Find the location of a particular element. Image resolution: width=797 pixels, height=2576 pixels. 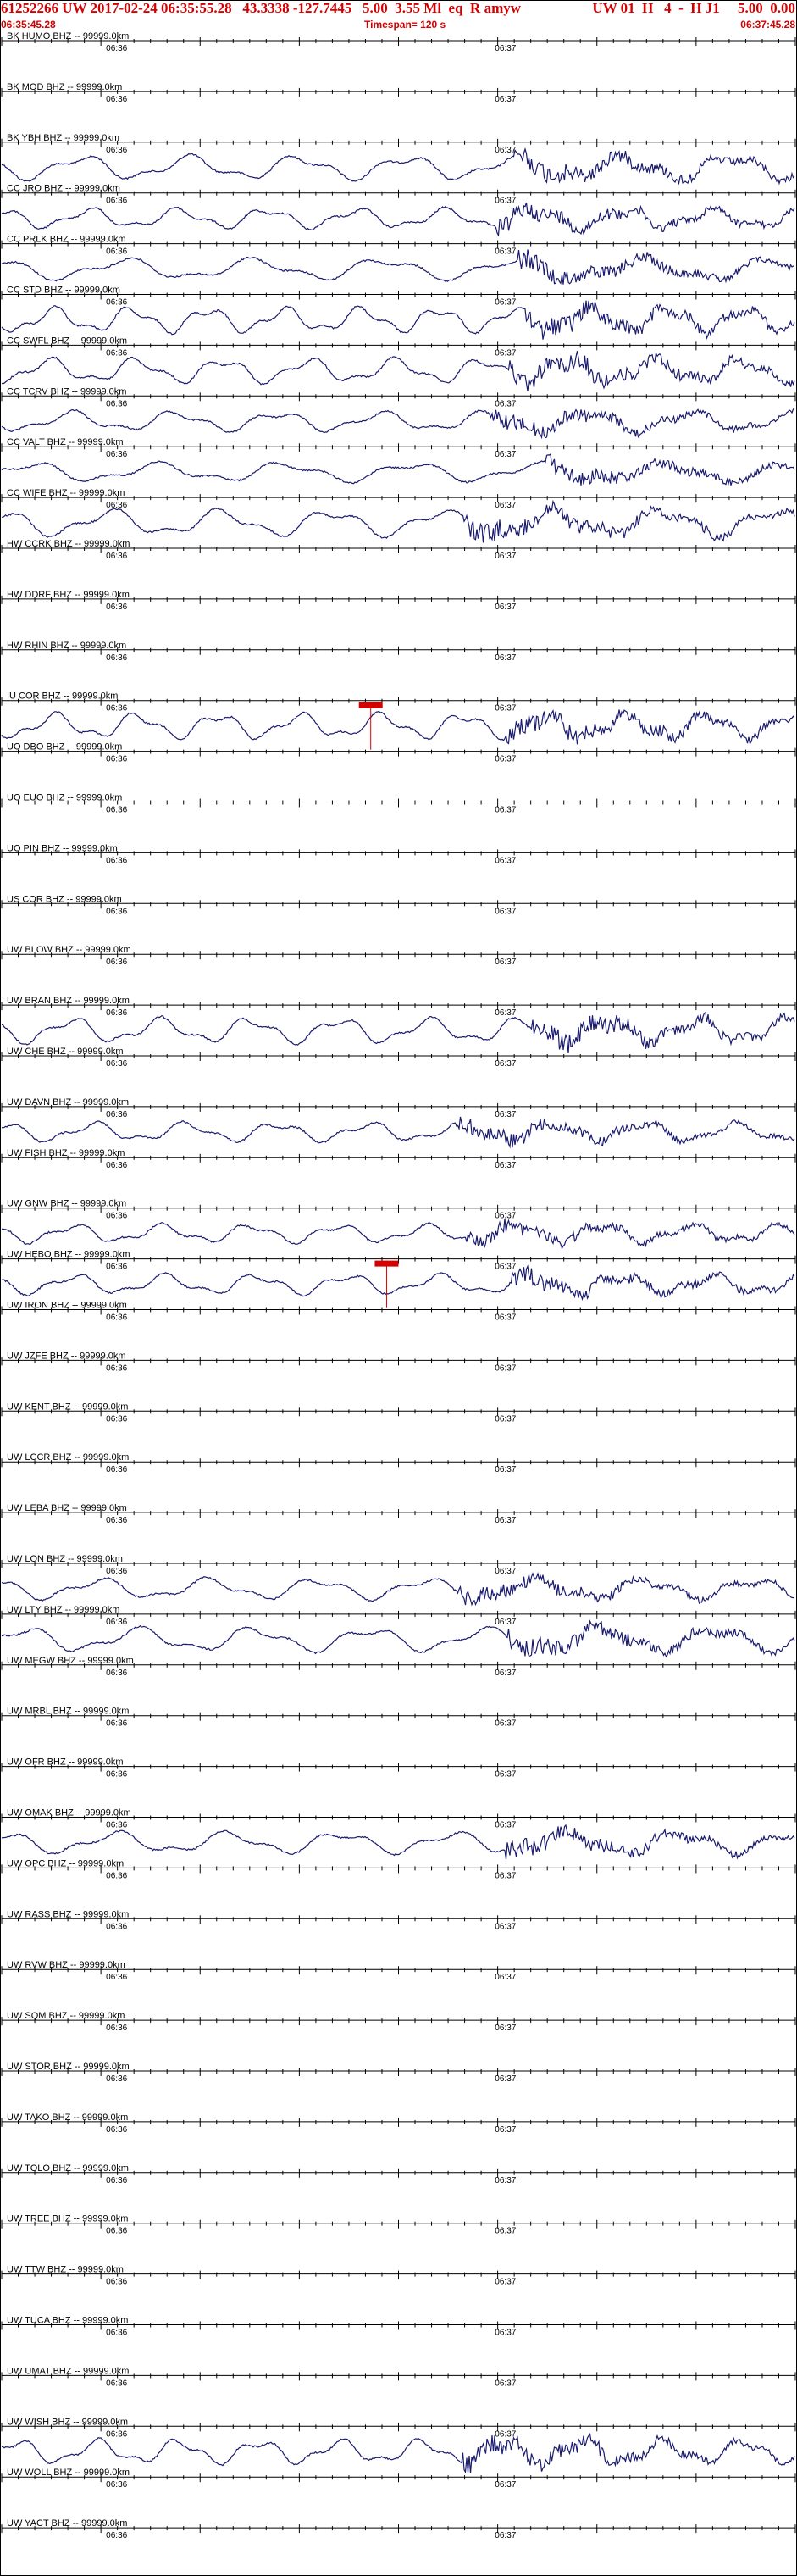

channel-label: UW JZFE BHZ -- 99999.0km is located at coordinates (66, 1356).